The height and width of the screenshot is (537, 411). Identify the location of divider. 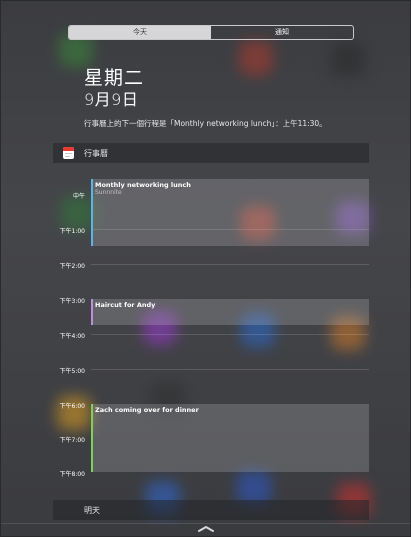
(205, 523).